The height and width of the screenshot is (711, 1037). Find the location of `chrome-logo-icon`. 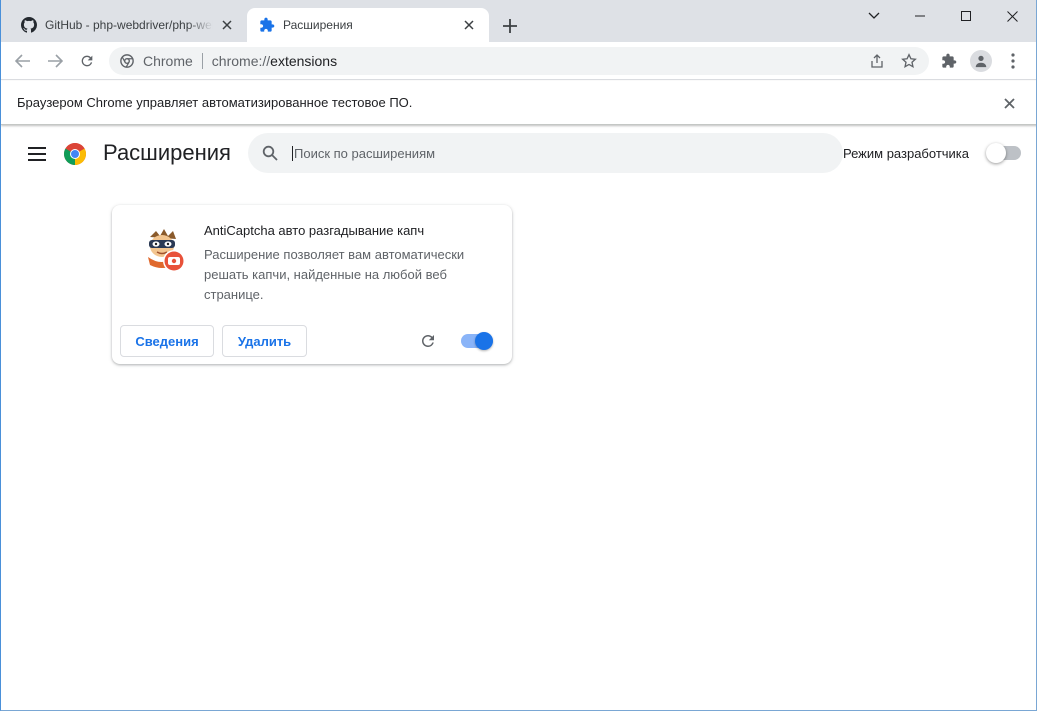

chrome-logo-icon is located at coordinates (75, 154).